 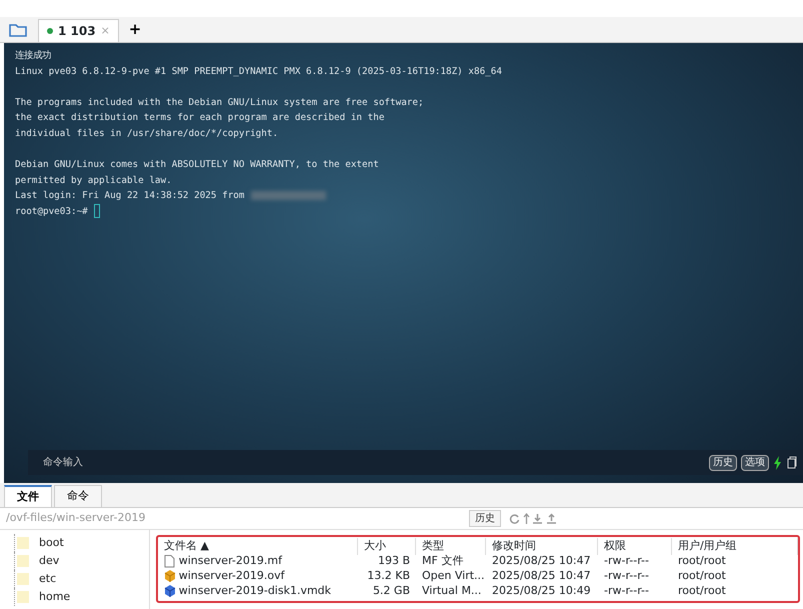 What do you see at coordinates (54, 597) in the screenshot?
I see `tree-item: home` at bounding box center [54, 597].